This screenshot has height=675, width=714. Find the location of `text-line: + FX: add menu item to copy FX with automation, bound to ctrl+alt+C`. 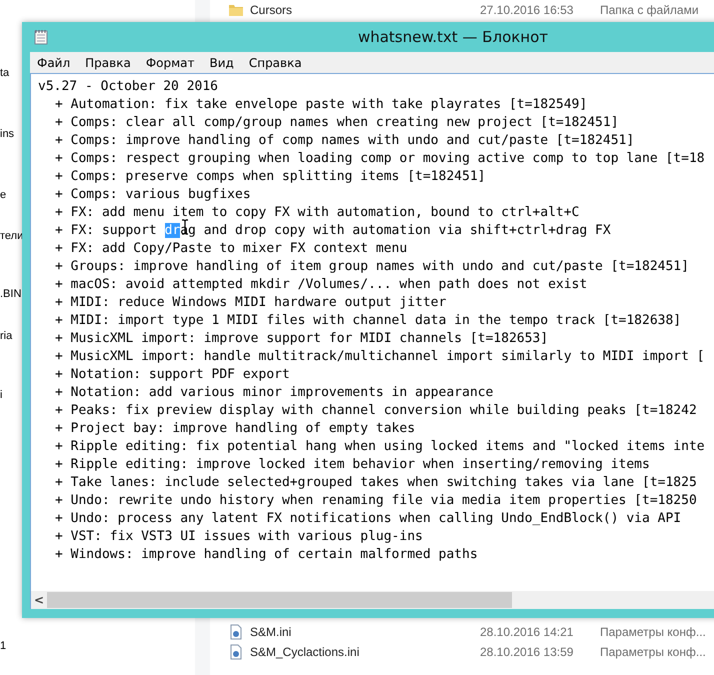

text-line: + FX: add menu item to copy FX with automation, bound to ctrl+alt+C is located at coordinates (317, 213).